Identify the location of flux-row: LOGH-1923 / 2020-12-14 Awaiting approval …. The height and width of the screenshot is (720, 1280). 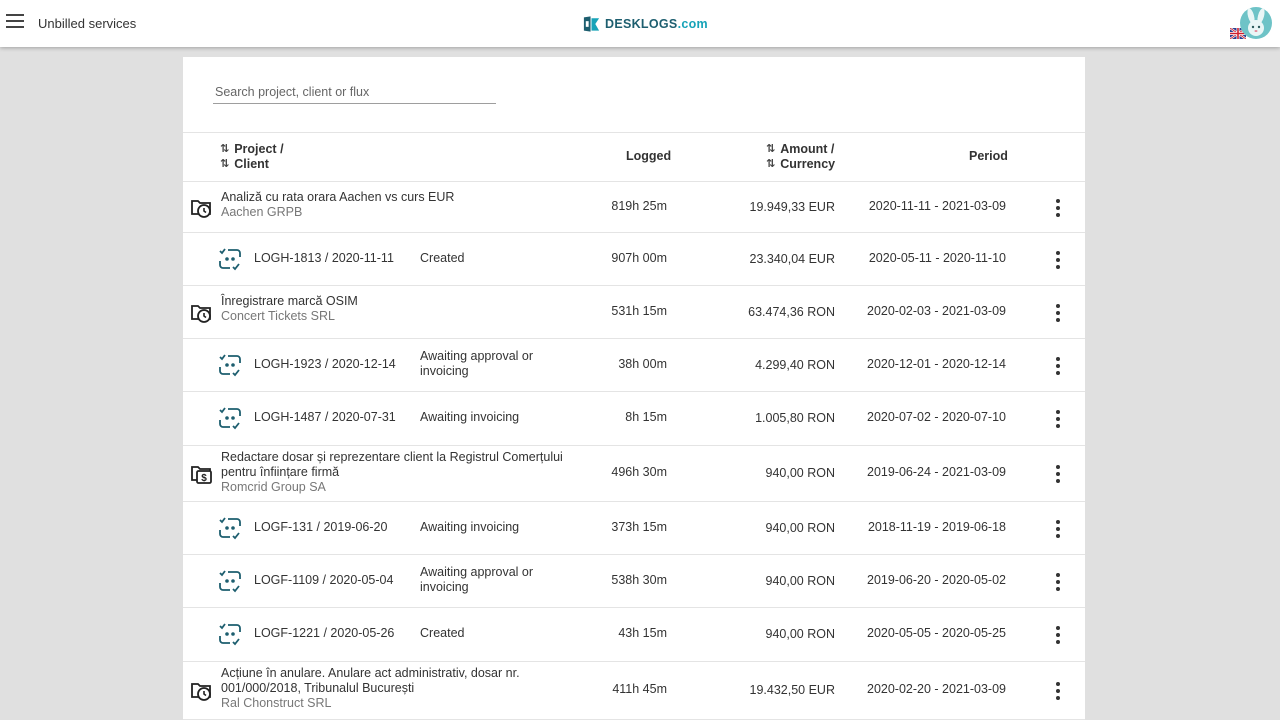
(634, 365).